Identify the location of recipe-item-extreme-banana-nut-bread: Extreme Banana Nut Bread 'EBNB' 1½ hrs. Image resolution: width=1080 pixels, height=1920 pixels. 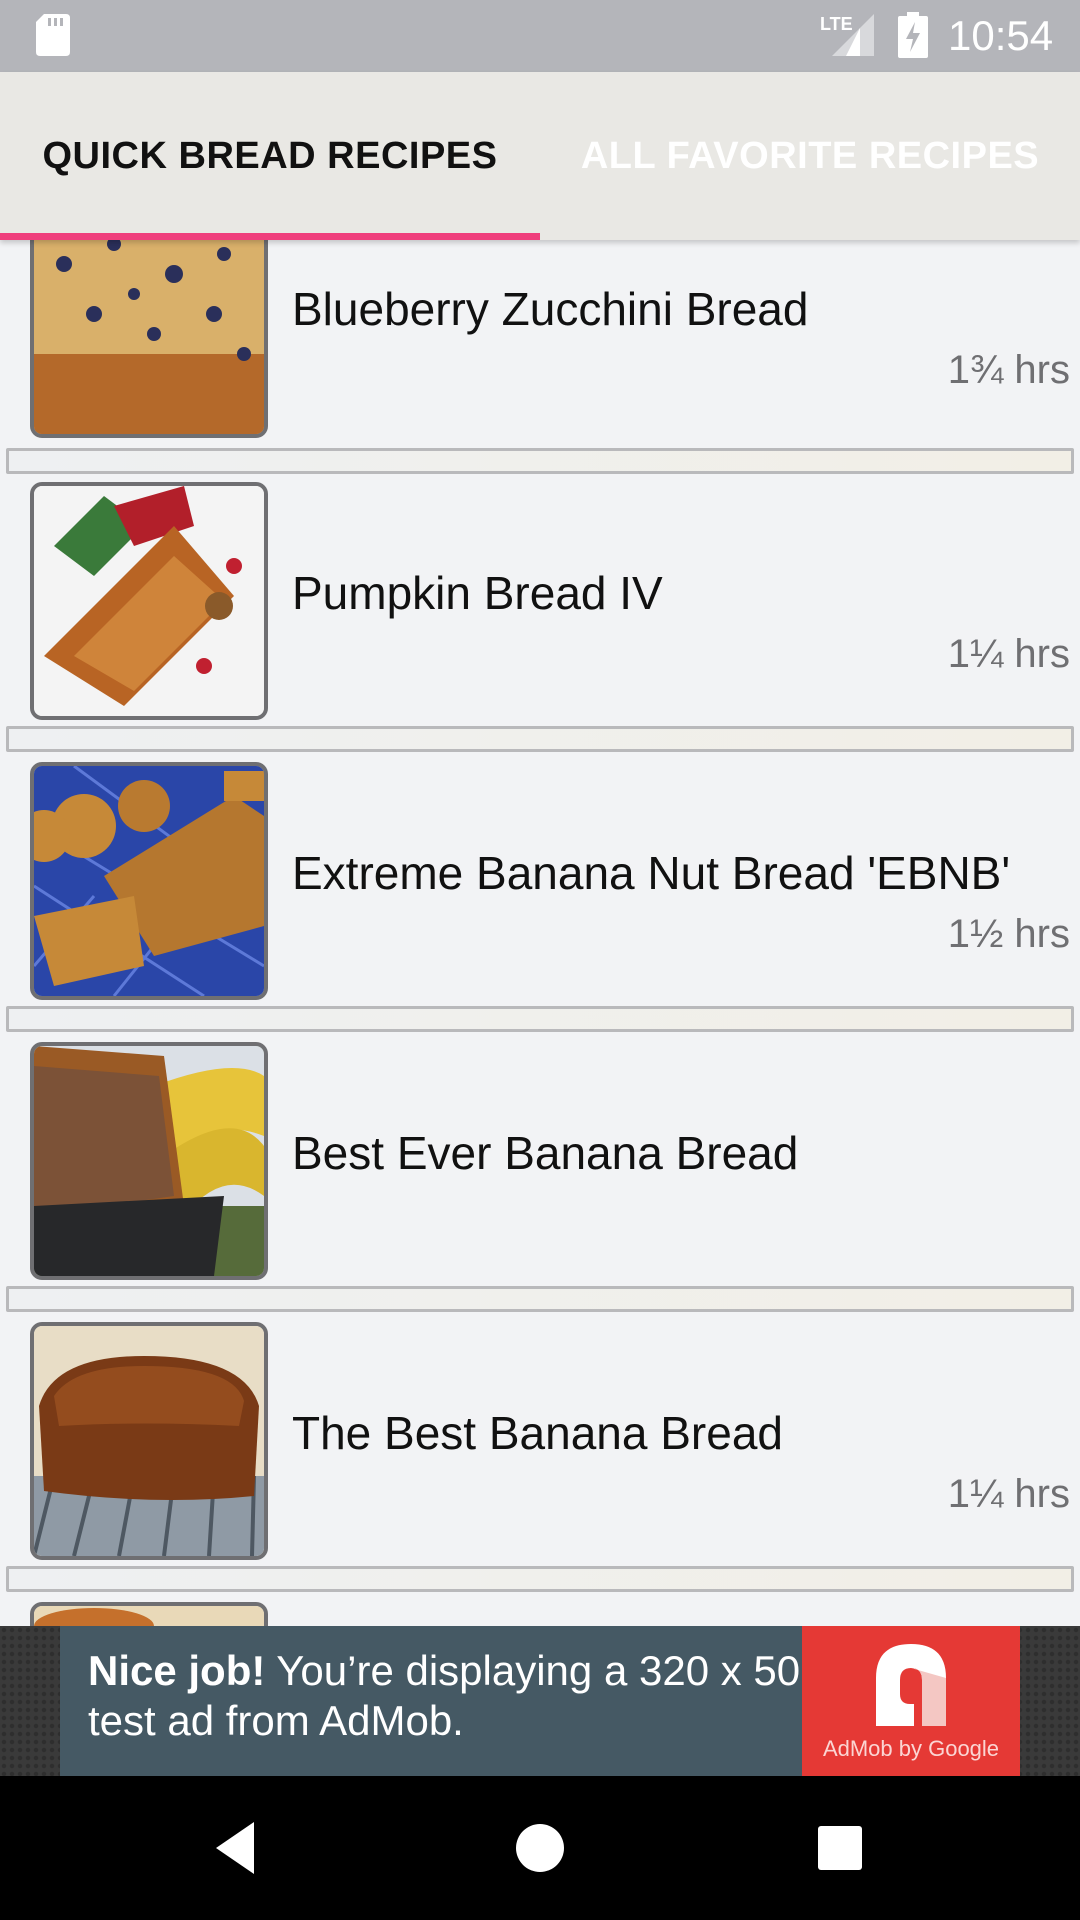
(540, 881).